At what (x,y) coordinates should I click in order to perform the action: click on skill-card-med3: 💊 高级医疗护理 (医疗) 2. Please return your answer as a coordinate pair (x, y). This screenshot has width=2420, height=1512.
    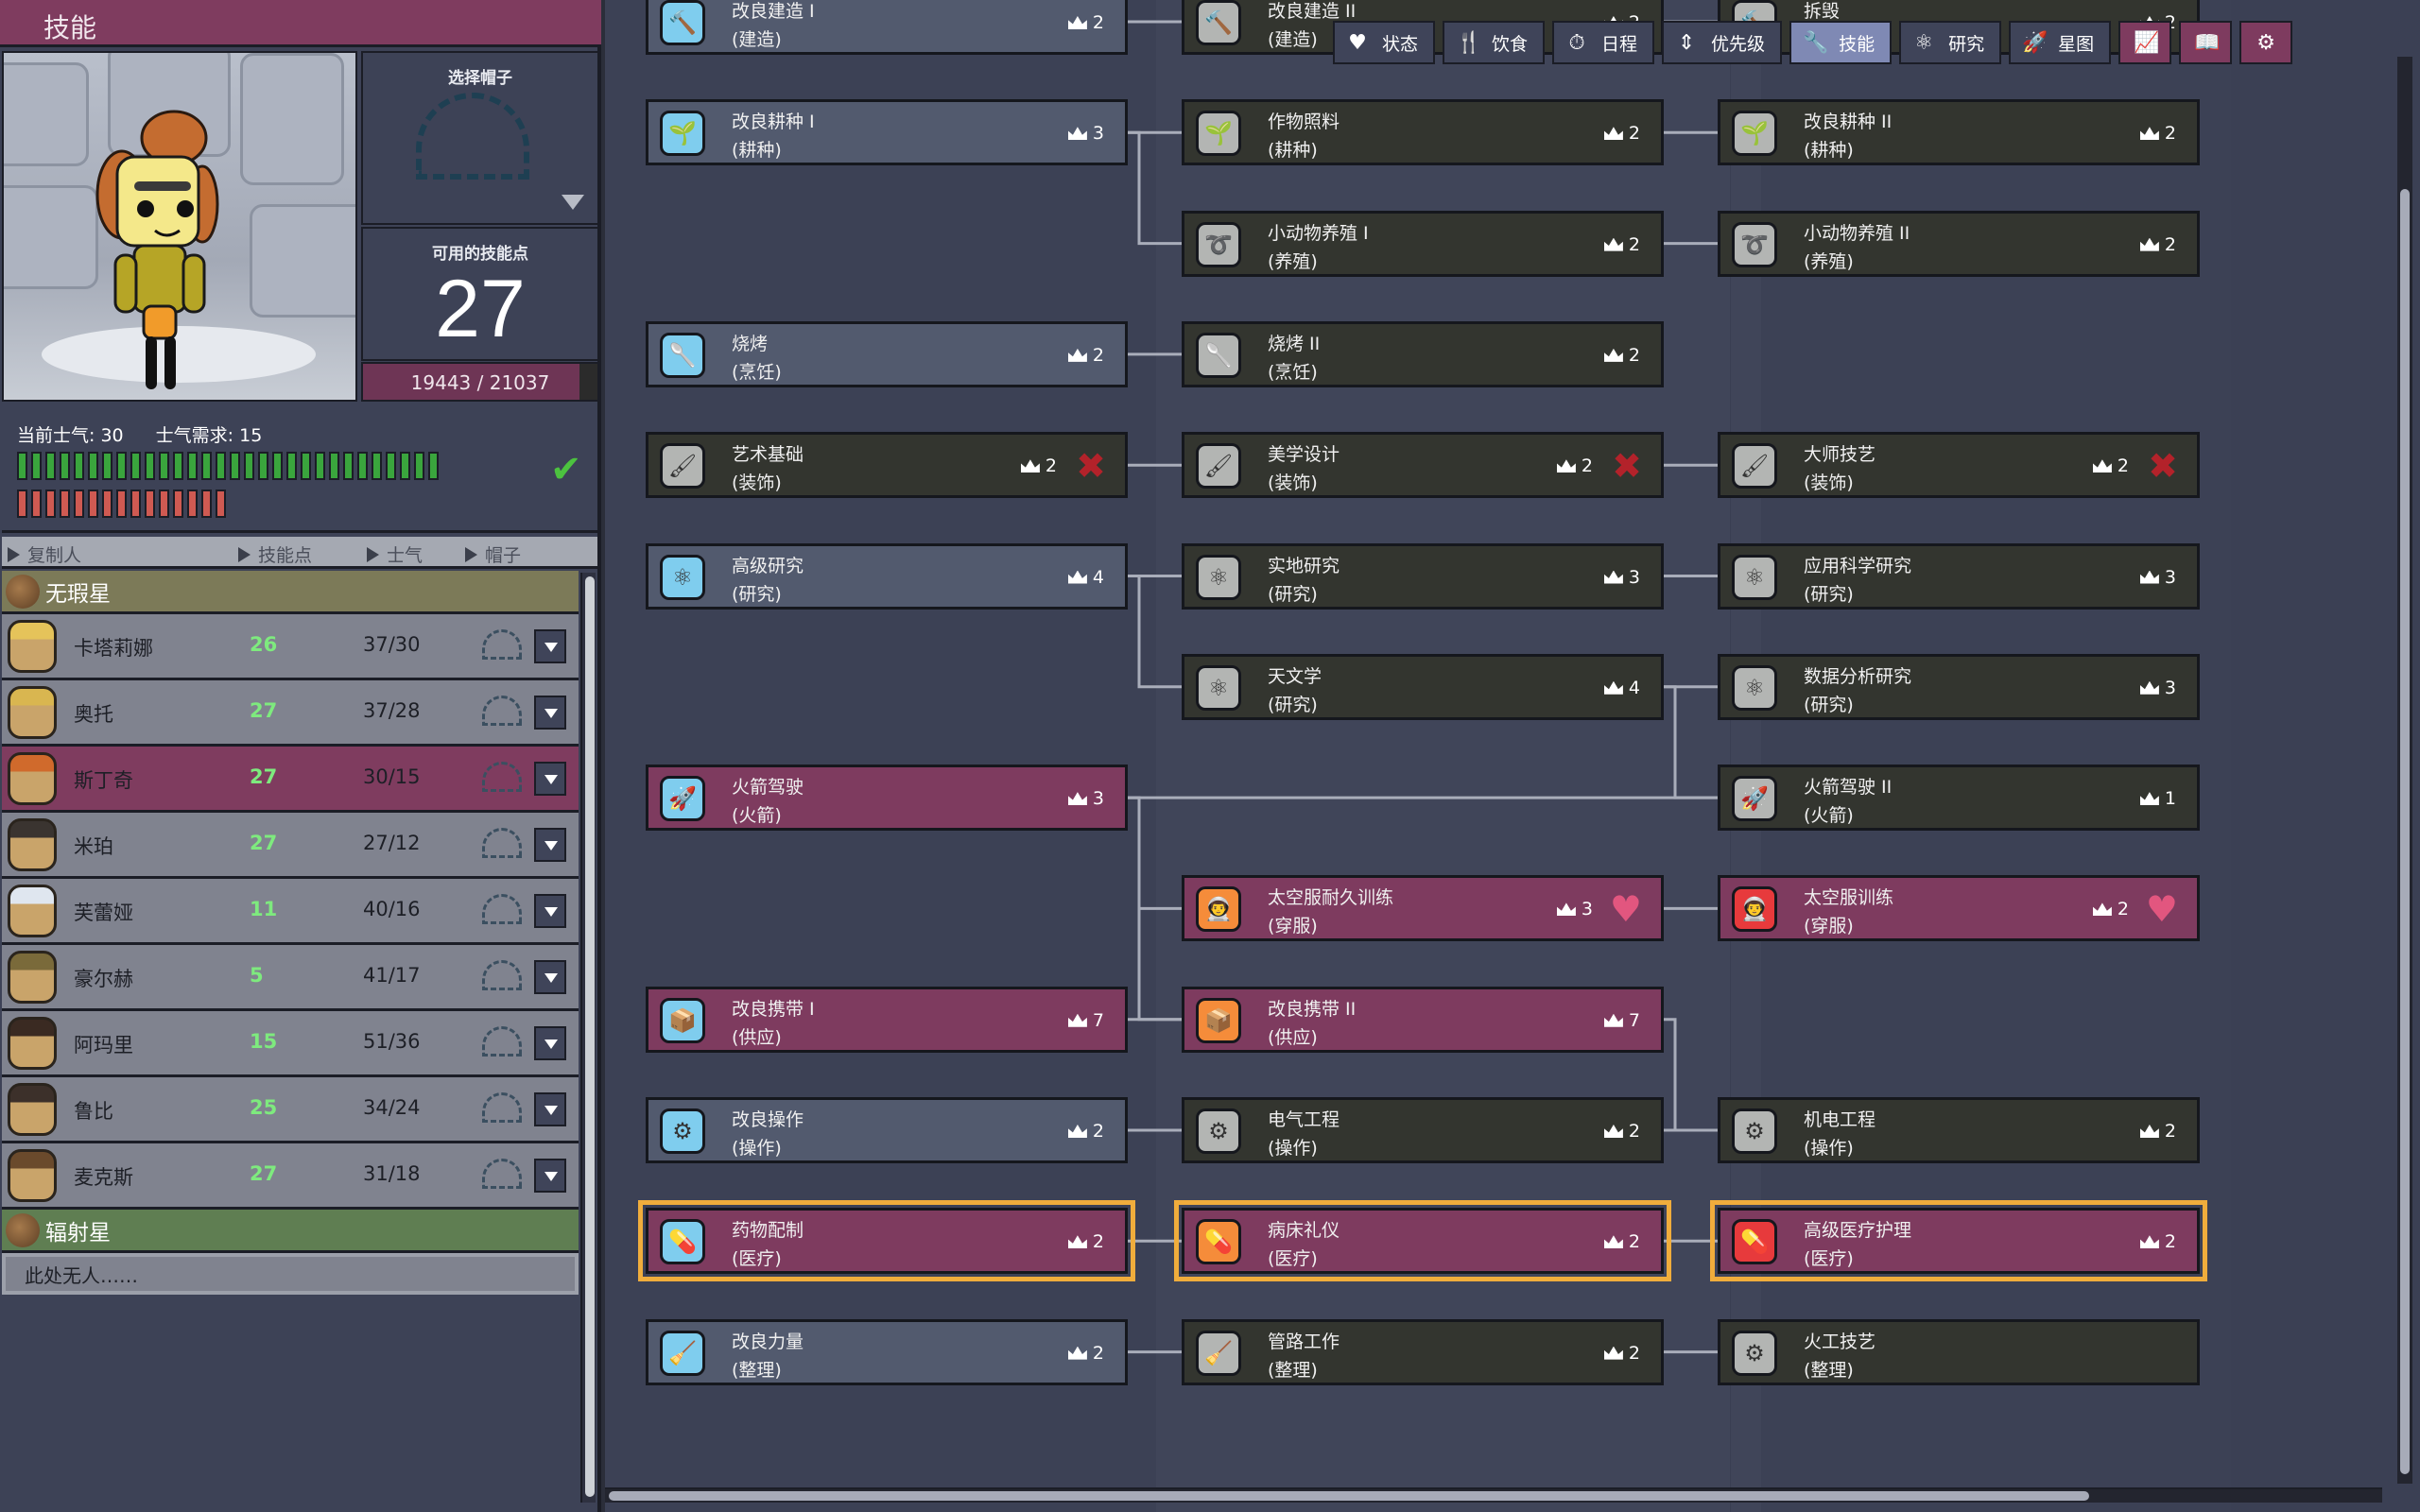
    Looking at the image, I should click on (1958, 1241).